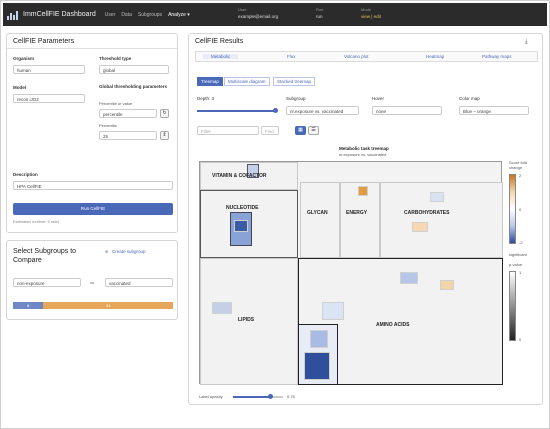 The height and width of the screenshot is (429, 550). I want to click on threshold-label: Threshold type, so click(115, 58).